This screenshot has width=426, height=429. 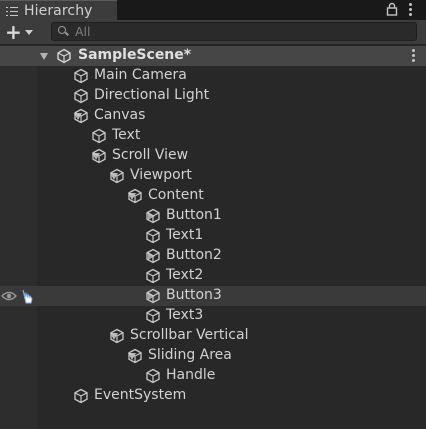 I want to click on tree-row: Directional Light, so click(x=213, y=96).